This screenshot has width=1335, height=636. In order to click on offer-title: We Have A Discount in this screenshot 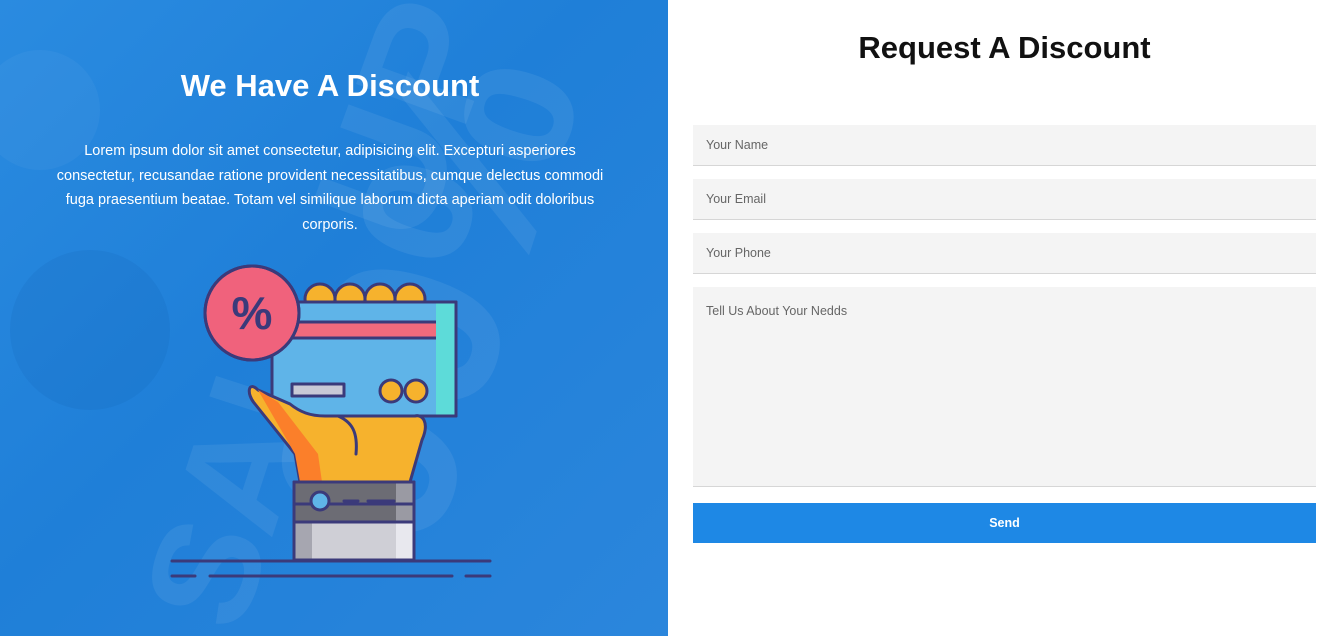, I will do `click(330, 85)`.